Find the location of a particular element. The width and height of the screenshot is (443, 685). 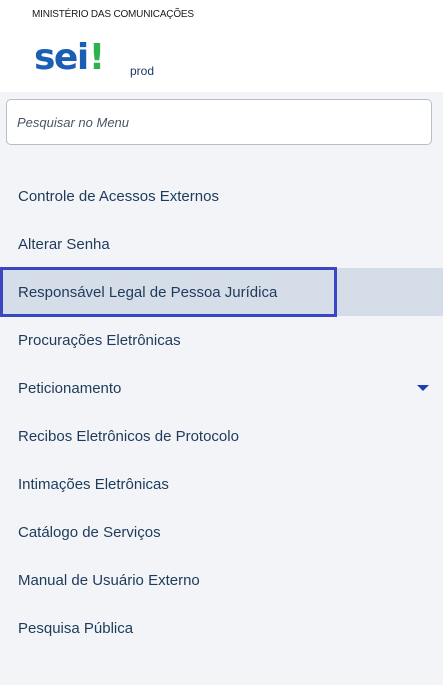

menu-item-label: Alterar Senha is located at coordinates (64, 244).